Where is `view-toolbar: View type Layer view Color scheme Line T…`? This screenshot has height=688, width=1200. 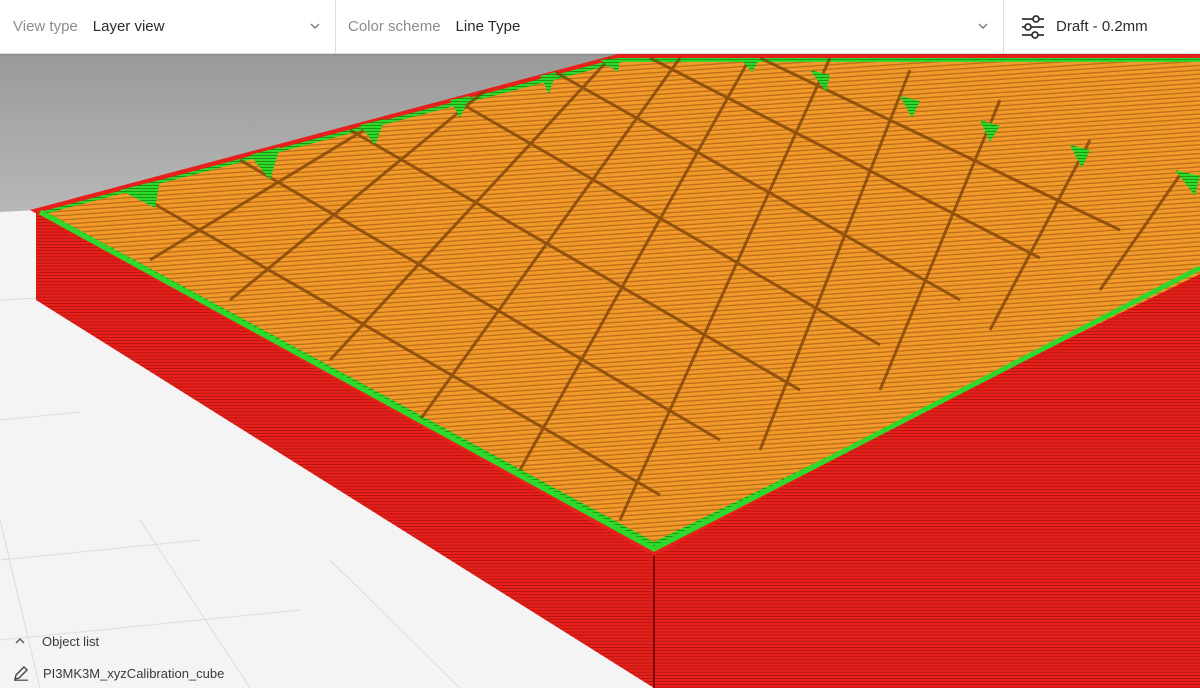 view-toolbar: View type Layer view Color scheme Line T… is located at coordinates (600, 27).